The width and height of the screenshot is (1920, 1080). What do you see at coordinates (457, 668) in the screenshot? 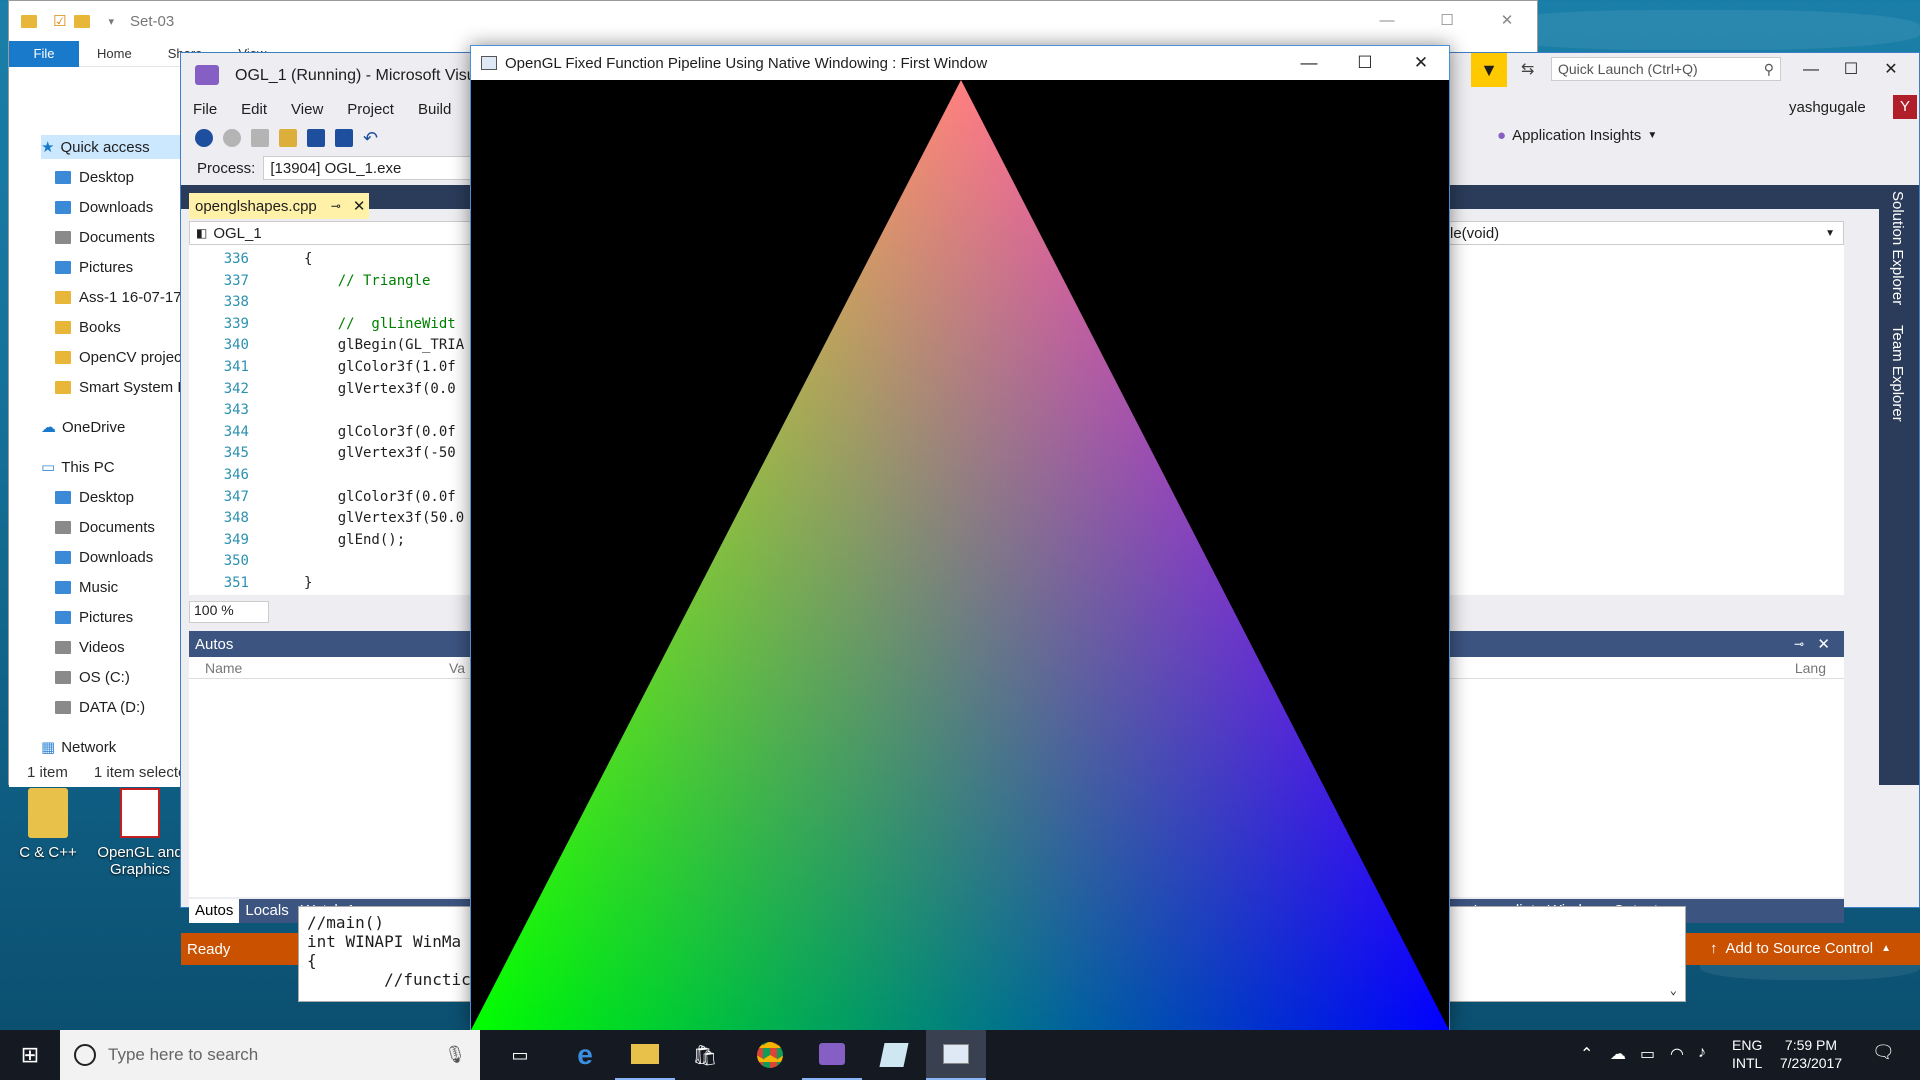
I see `column-value: Va` at bounding box center [457, 668].